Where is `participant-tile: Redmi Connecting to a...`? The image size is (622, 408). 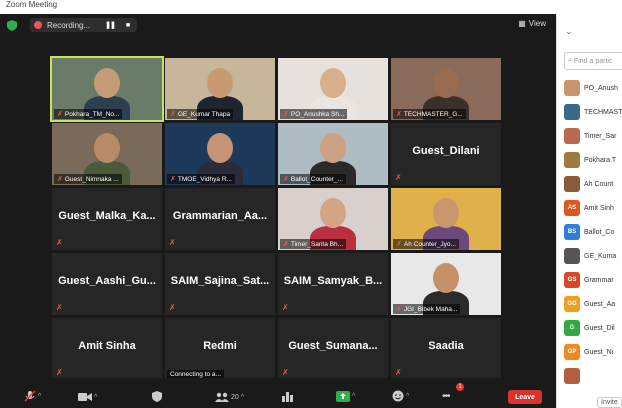
participant-tile: Redmi Connecting to a... is located at coordinates (220, 349).